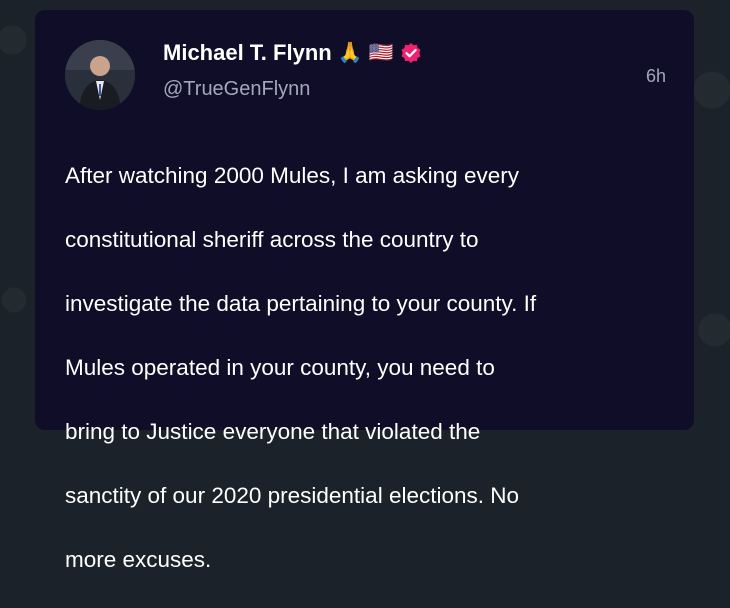  I want to click on author-name: Michael T. Flynn, so click(247, 53).